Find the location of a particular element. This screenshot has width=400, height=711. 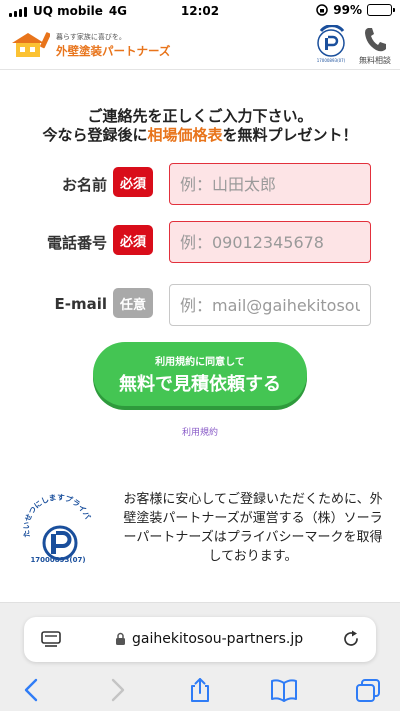

lock-icon is located at coordinates (120, 638).